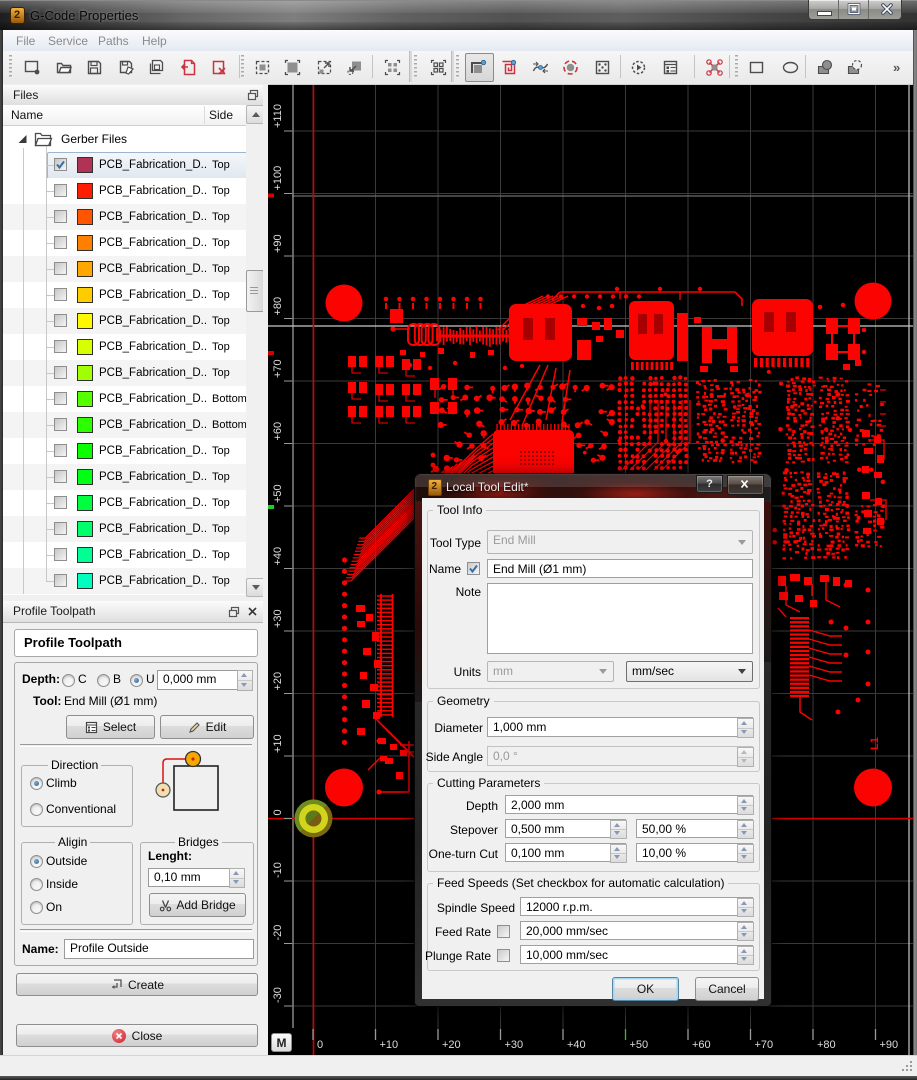 Image resolution: width=917 pixels, height=1080 pixels. I want to click on svg-text: +10, so click(389, 1045).